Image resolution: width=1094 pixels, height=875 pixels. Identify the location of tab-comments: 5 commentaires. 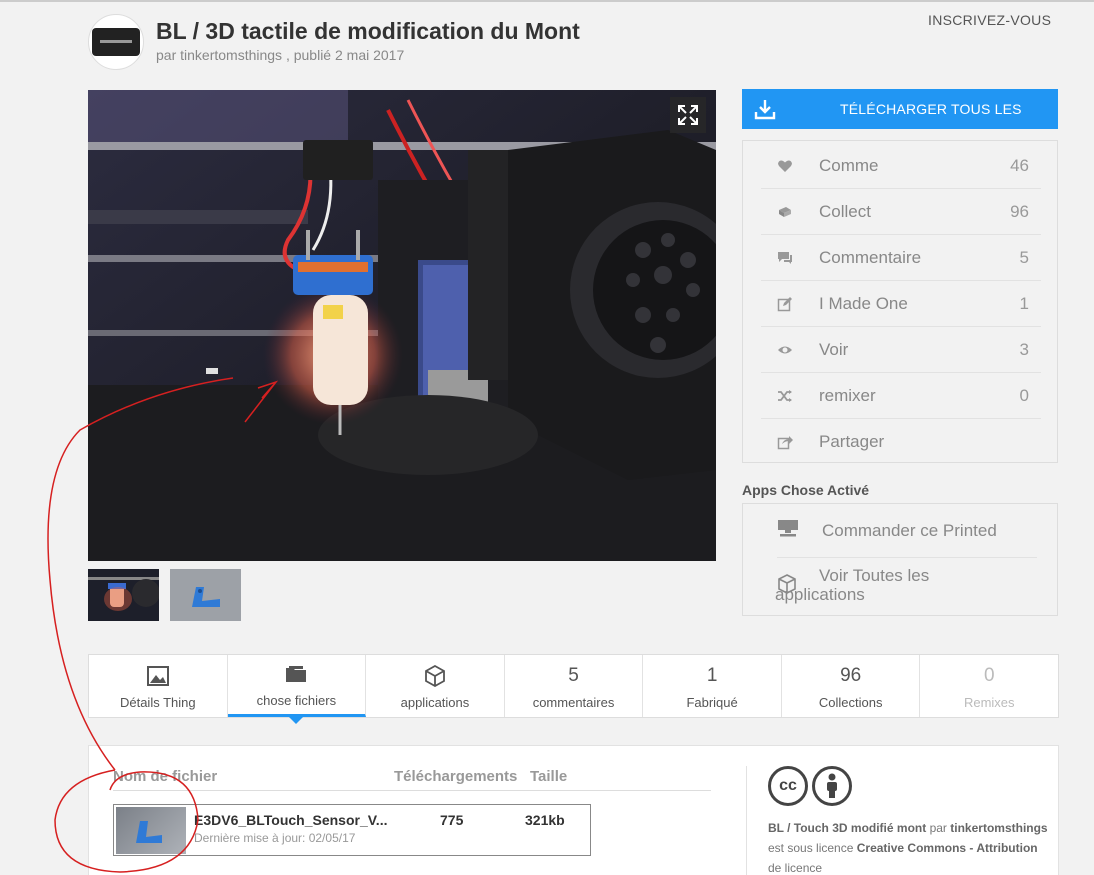
(574, 686).